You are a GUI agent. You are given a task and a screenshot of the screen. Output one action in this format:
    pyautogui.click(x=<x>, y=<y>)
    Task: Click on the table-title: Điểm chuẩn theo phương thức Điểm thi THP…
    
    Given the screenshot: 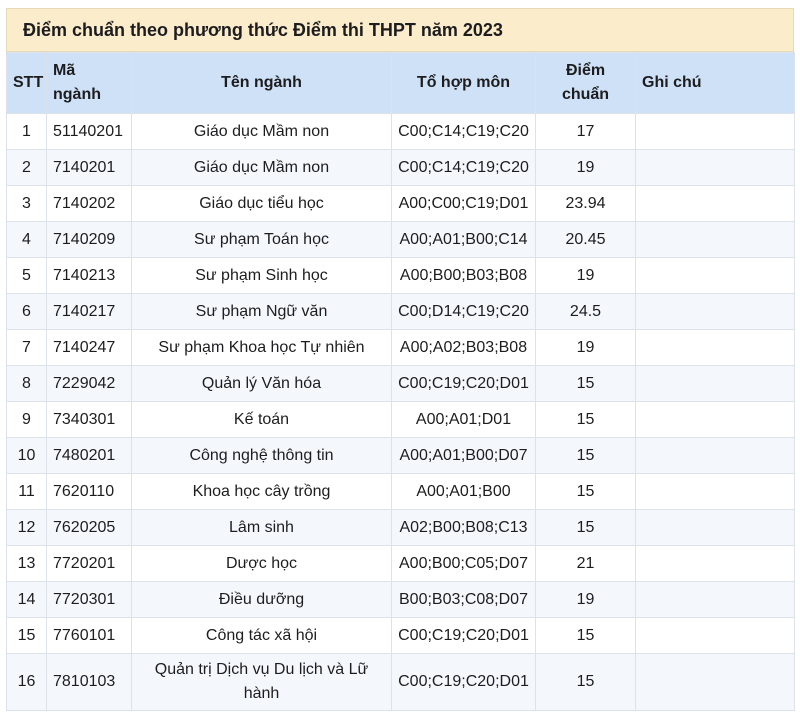 What is the action you would take?
    pyautogui.click(x=400, y=30)
    